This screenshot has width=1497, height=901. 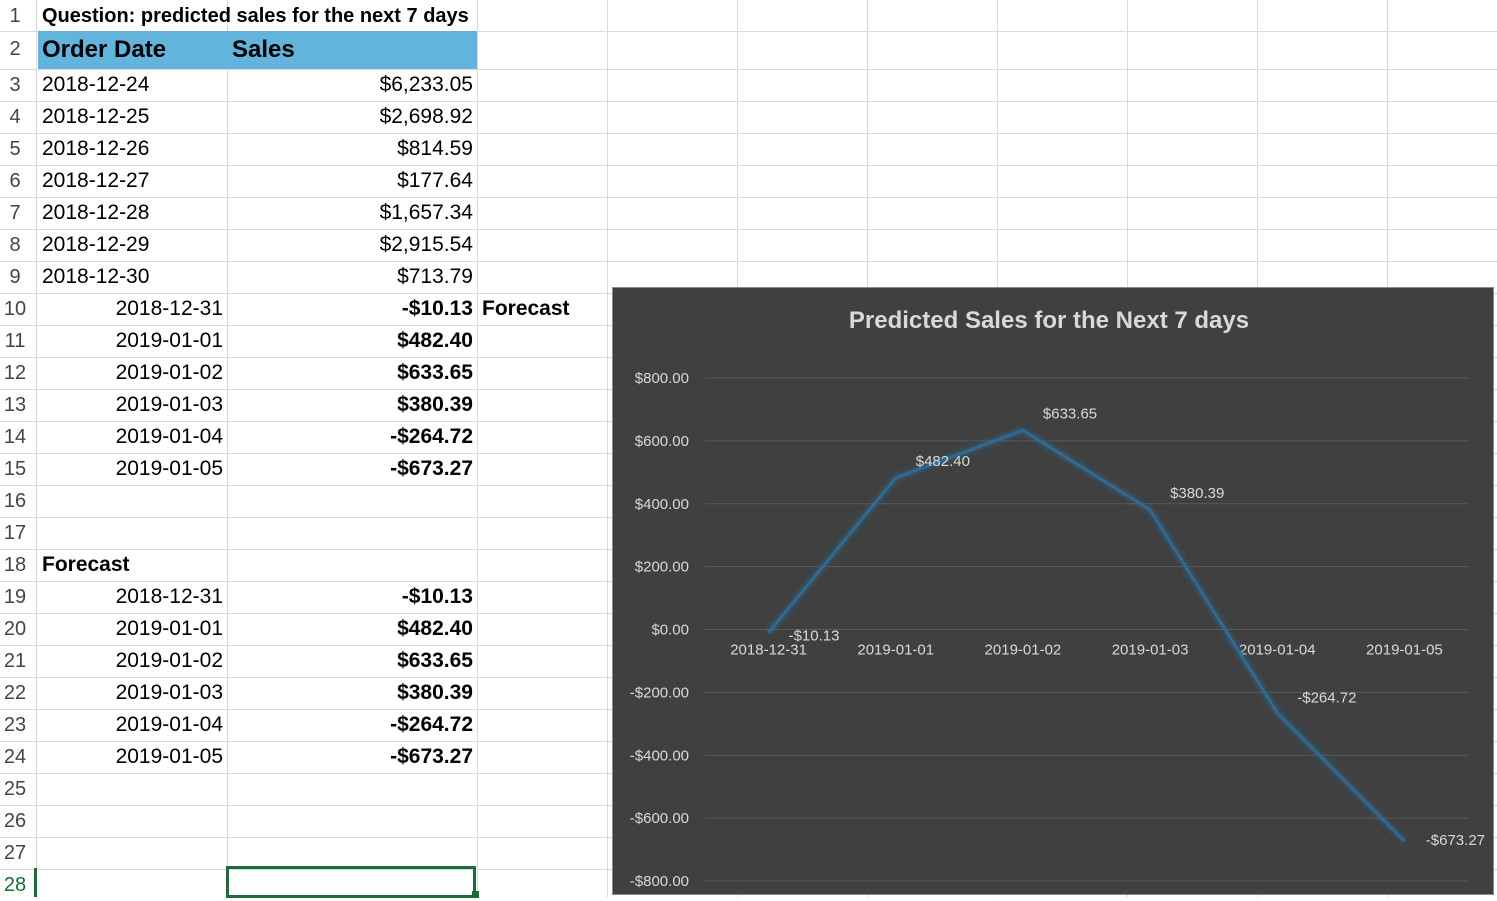 I want to click on forecast-table-date-cell: 2019-01-02, so click(x=130, y=661).